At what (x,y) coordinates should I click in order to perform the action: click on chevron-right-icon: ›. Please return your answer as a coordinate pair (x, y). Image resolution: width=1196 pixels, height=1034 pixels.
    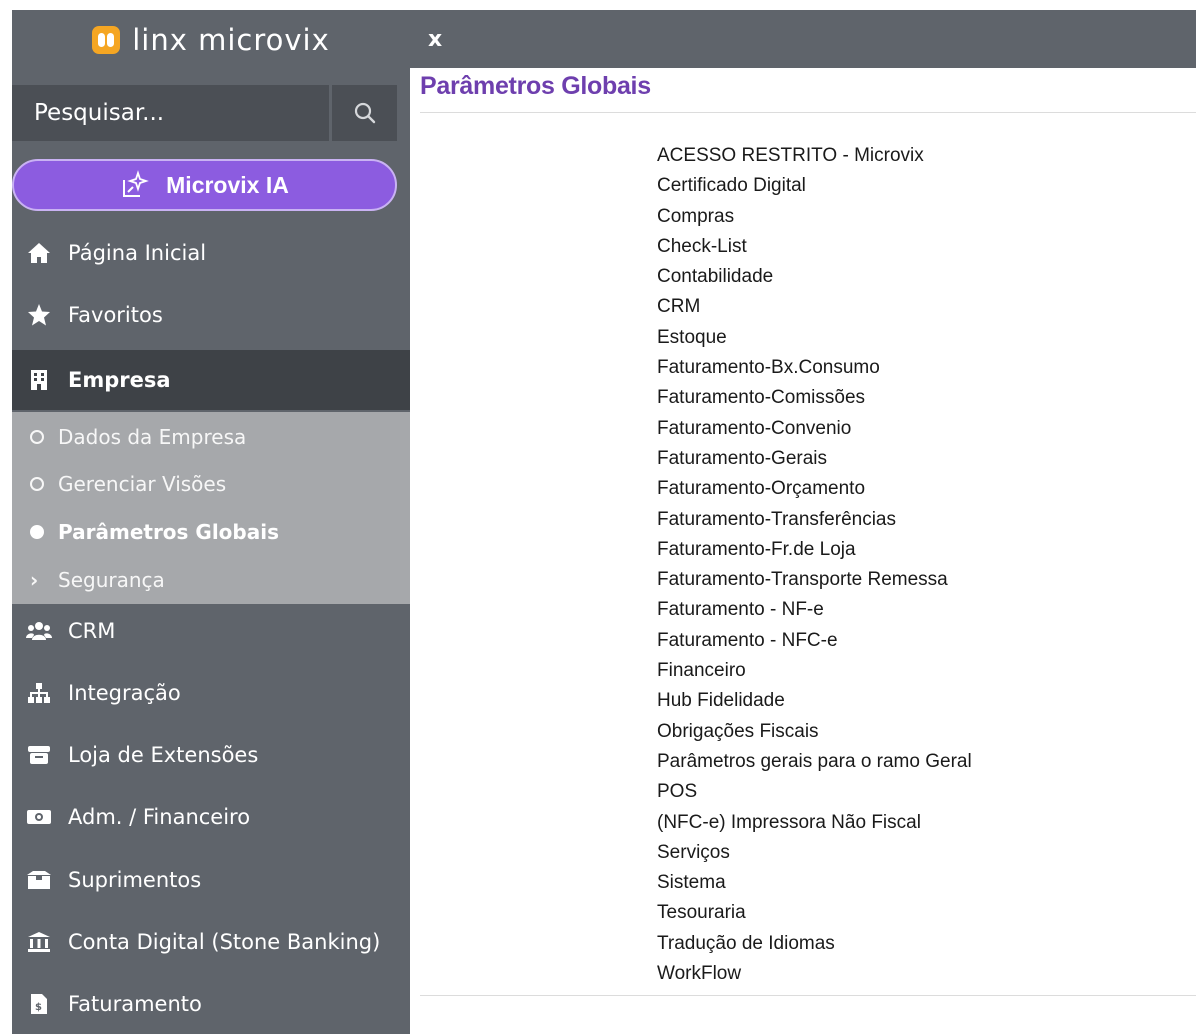
    Looking at the image, I should click on (34, 580).